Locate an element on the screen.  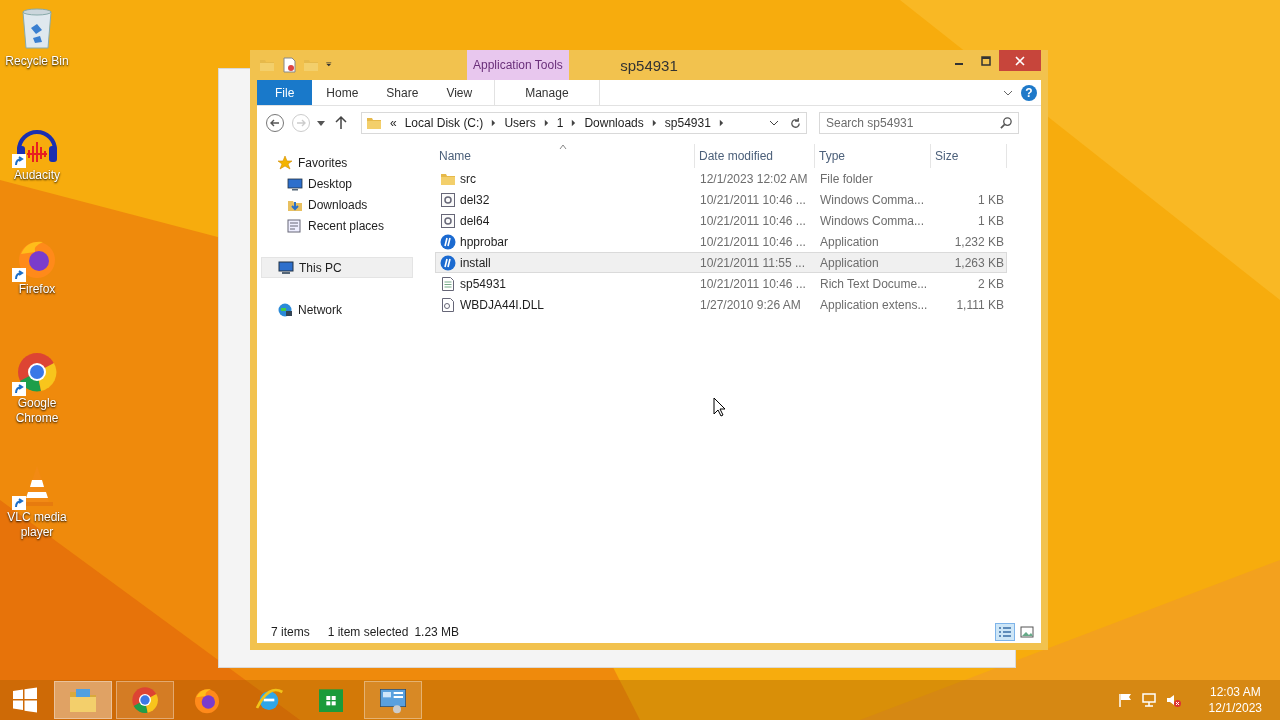
properties-icon is located at coordinates (289, 65).